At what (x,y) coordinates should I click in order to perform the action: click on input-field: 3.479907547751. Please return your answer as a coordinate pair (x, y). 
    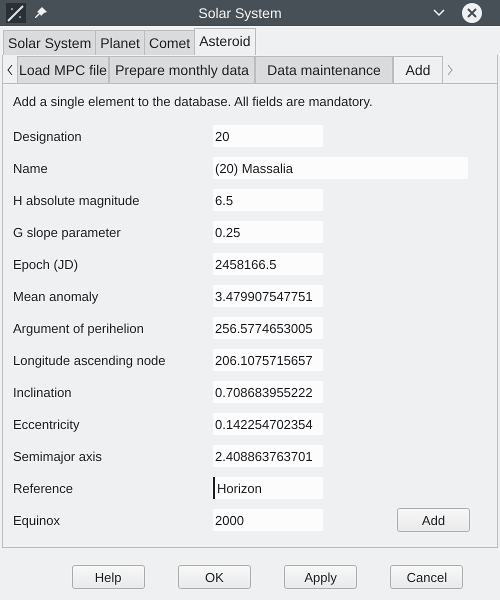
    Looking at the image, I should click on (268, 296).